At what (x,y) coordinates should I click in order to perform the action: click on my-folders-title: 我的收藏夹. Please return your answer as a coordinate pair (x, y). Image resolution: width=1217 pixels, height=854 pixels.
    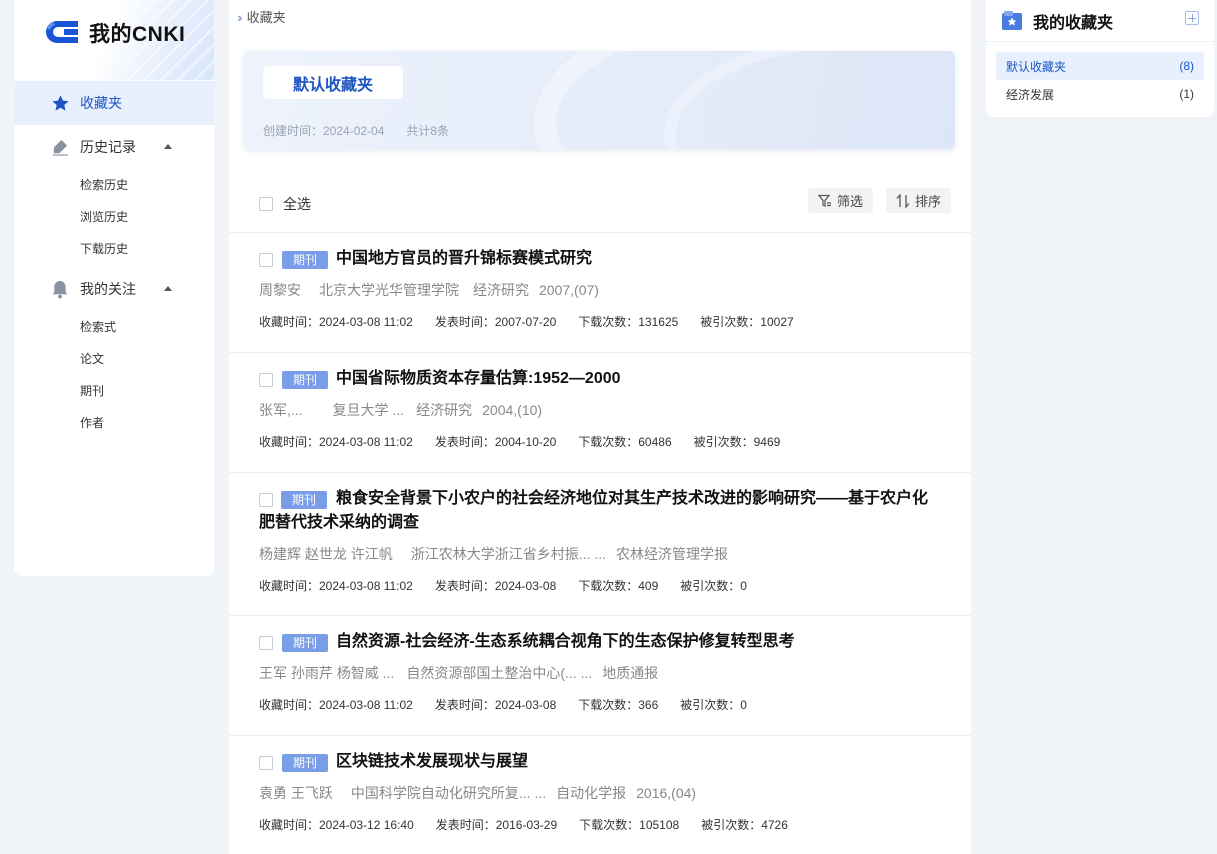
    Looking at the image, I should click on (1073, 23).